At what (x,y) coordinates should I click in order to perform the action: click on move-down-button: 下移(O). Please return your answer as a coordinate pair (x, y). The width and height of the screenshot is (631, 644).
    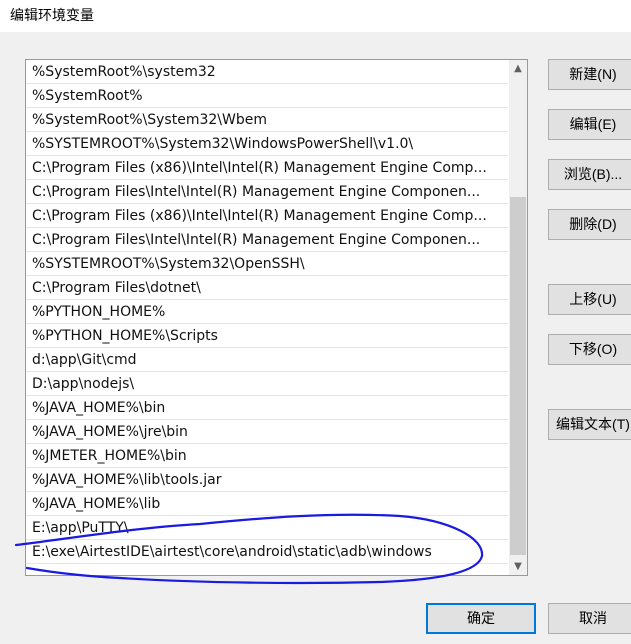
    Looking at the image, I should click on (589, 349).